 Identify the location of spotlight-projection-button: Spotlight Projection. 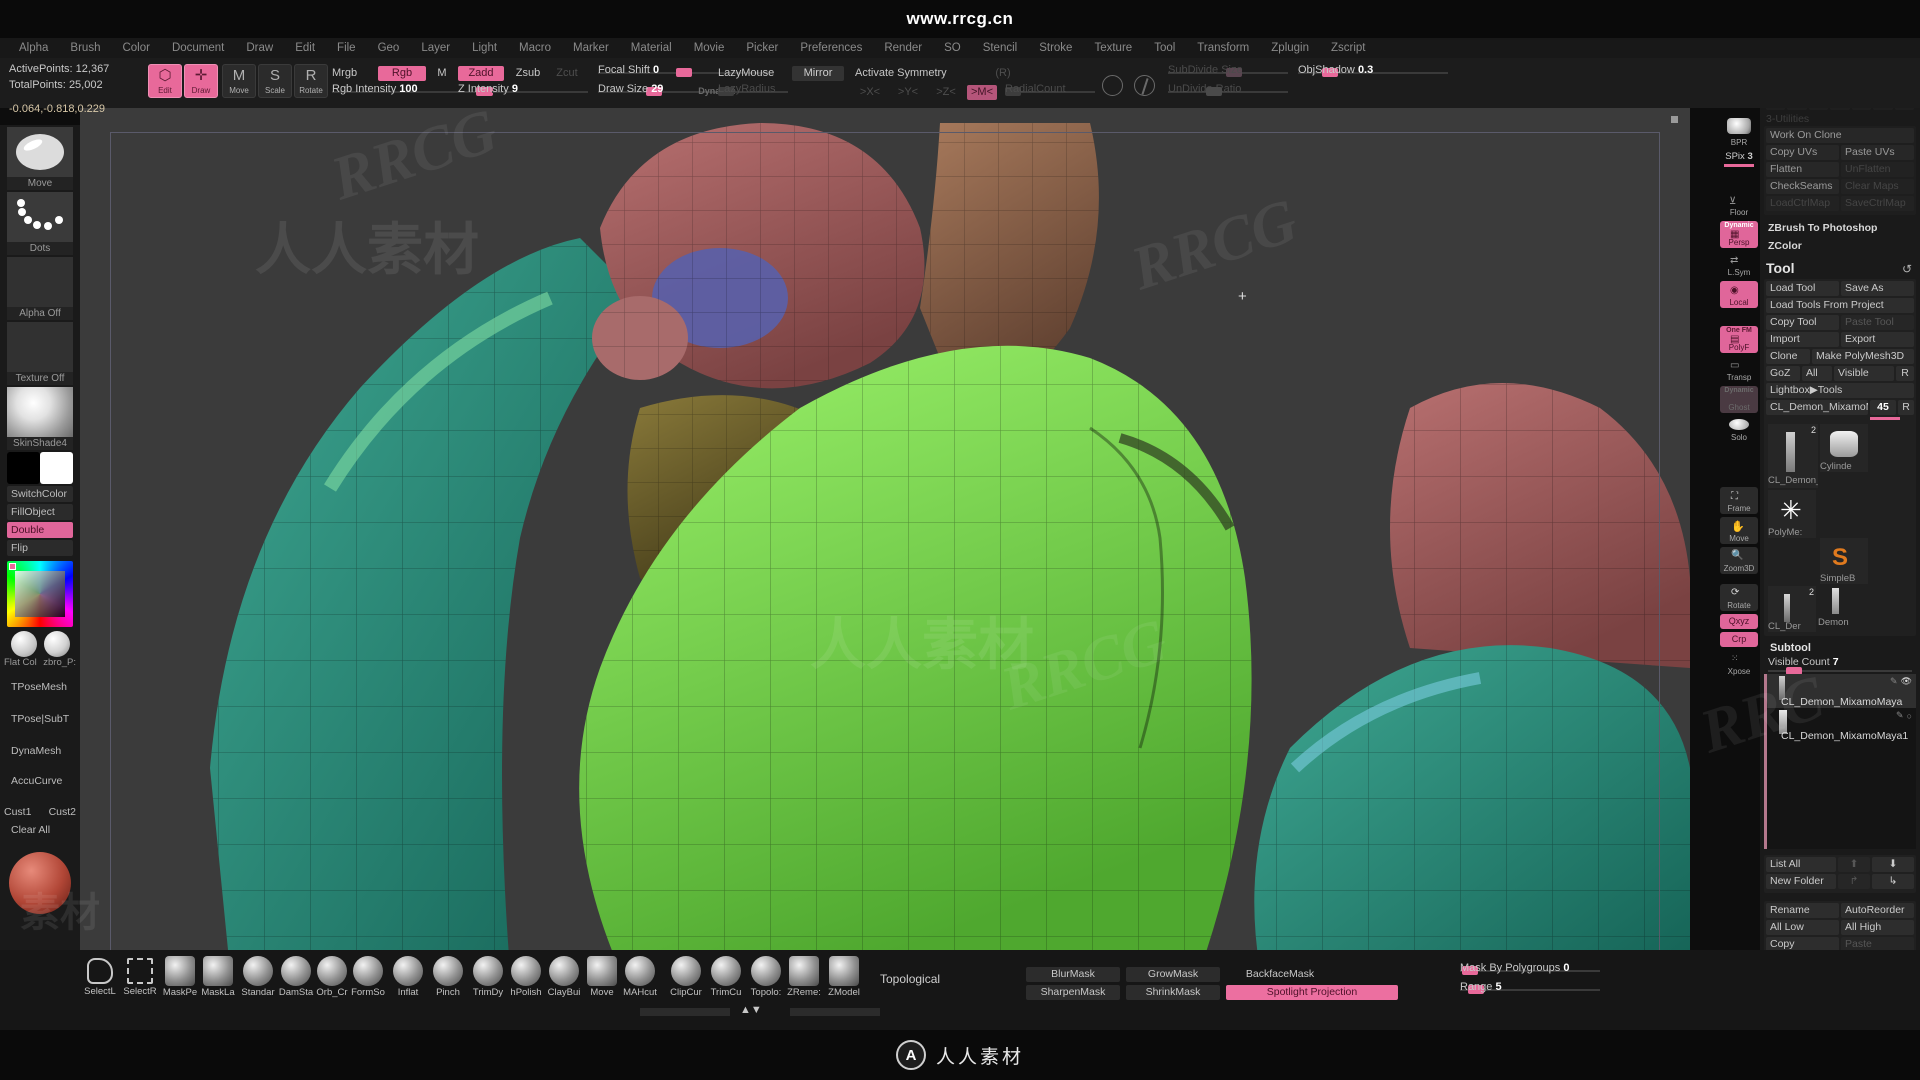
(1312, 992).